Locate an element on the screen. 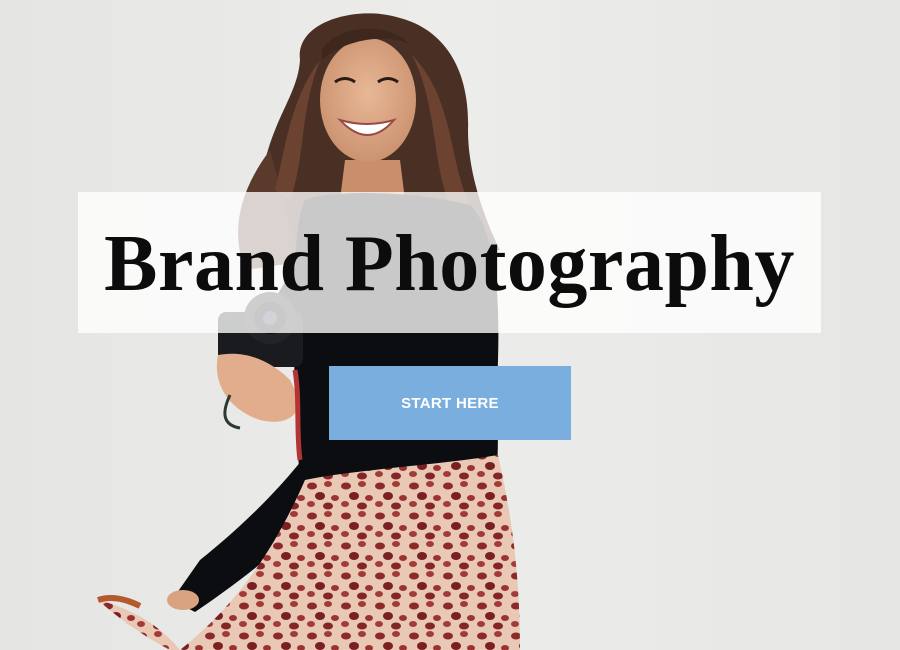  page-title: Brand Photography is located at coordinates (449, 263).